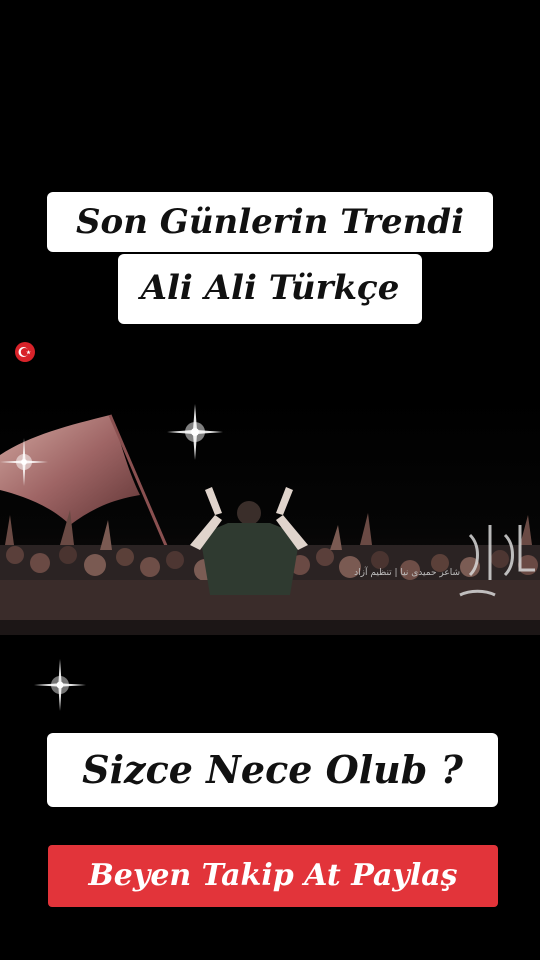  What do you see at coordinates (270, 222) in the screenshot?
I see `title-caption-line-1: Son Günlerin Trendi` at bounding box center [270, 222].